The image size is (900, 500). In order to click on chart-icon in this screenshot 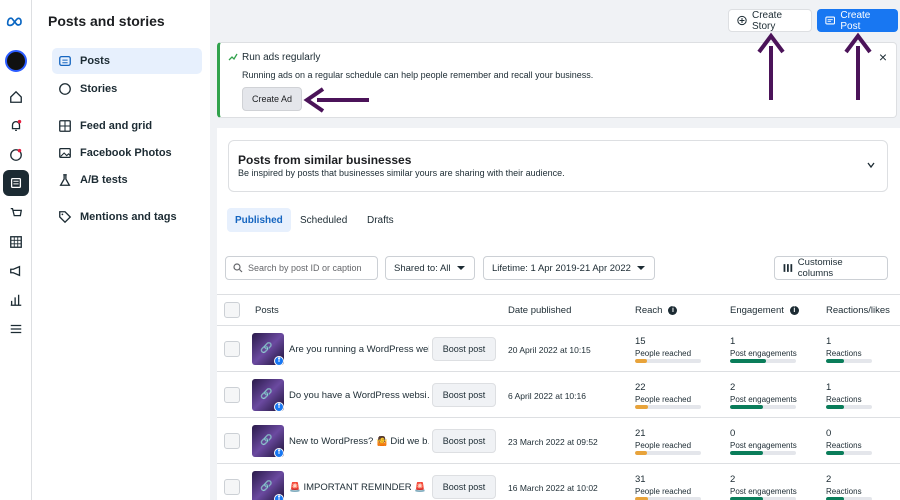, I will do `click(16, 300)`.